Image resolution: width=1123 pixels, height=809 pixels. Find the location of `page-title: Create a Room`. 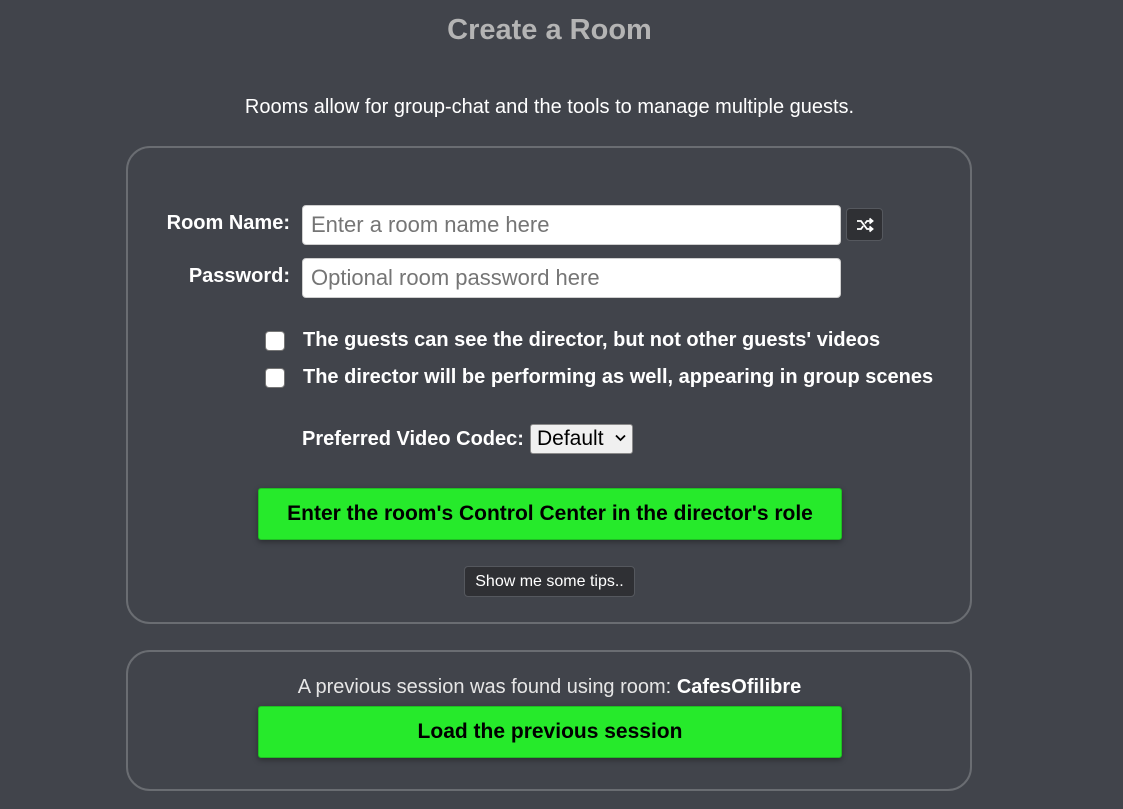

page-title: Create a Room is located at coordinates (549, 30).